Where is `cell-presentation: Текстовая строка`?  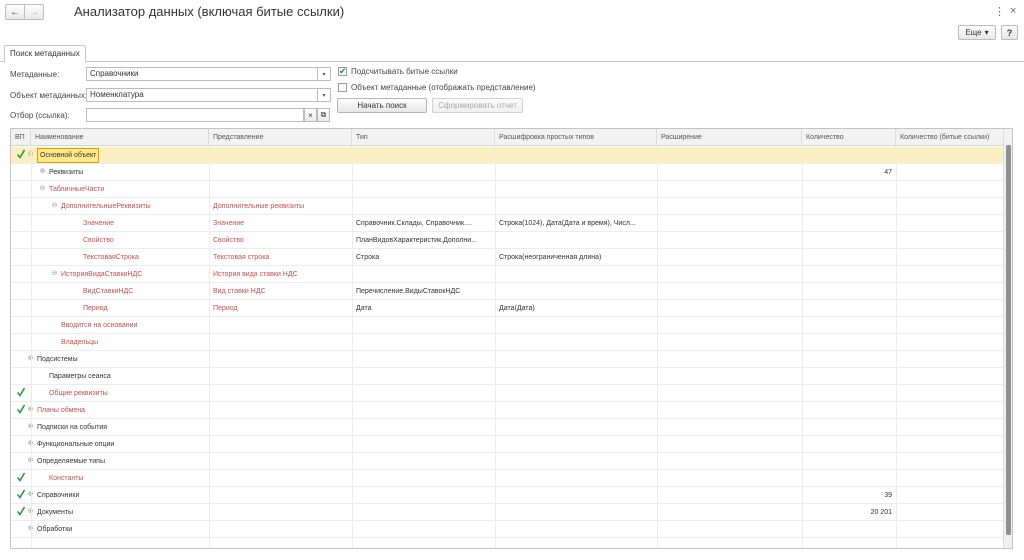
cell-presentation: Текстовая строка is located at coordinates (241, 257).